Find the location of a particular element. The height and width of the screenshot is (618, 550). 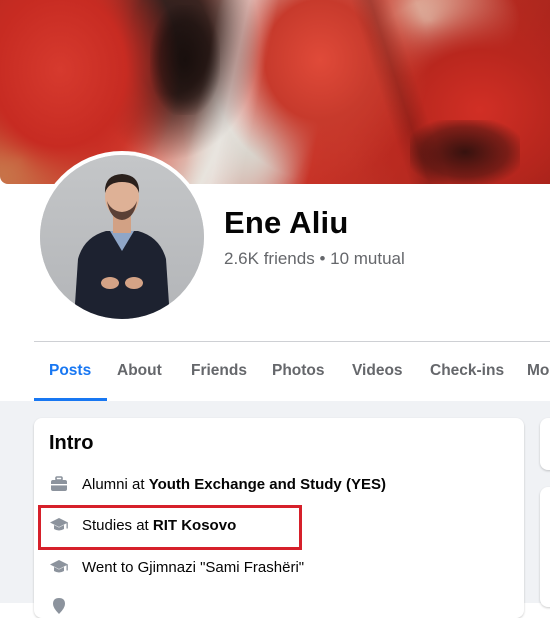

tab-label: Mo is located at coordinates (538, 370).